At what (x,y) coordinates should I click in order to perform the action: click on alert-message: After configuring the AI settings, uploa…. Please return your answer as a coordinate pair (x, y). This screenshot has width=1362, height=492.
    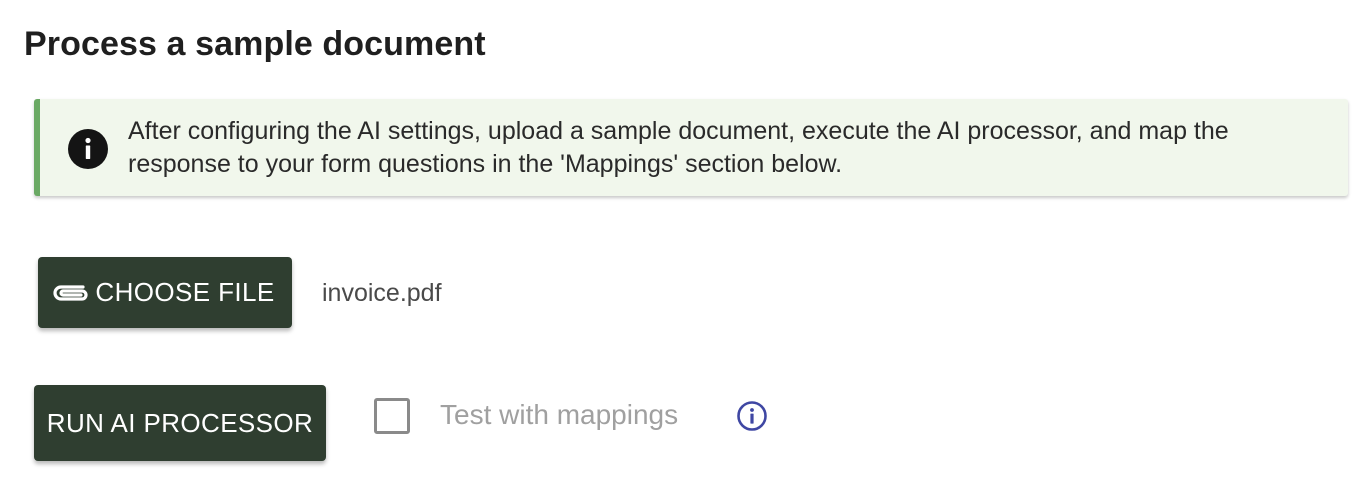
    Looking at the image, I should click on (678, 147).